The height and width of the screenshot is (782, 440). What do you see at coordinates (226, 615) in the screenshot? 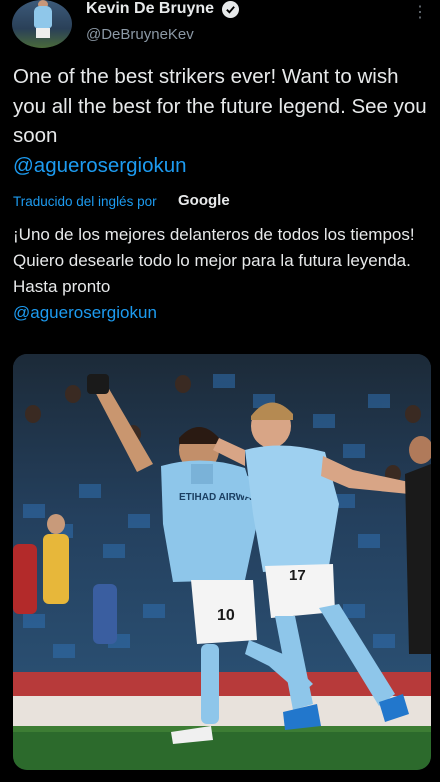
I see `jersey-number-10: 10` at bounding box center [226, 615].